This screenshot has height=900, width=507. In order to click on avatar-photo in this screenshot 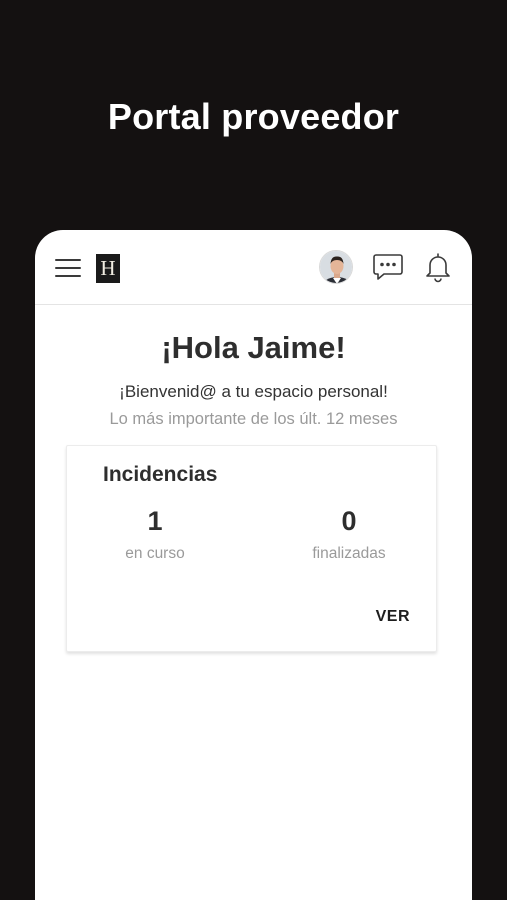, I will do `click(336, 267)`.